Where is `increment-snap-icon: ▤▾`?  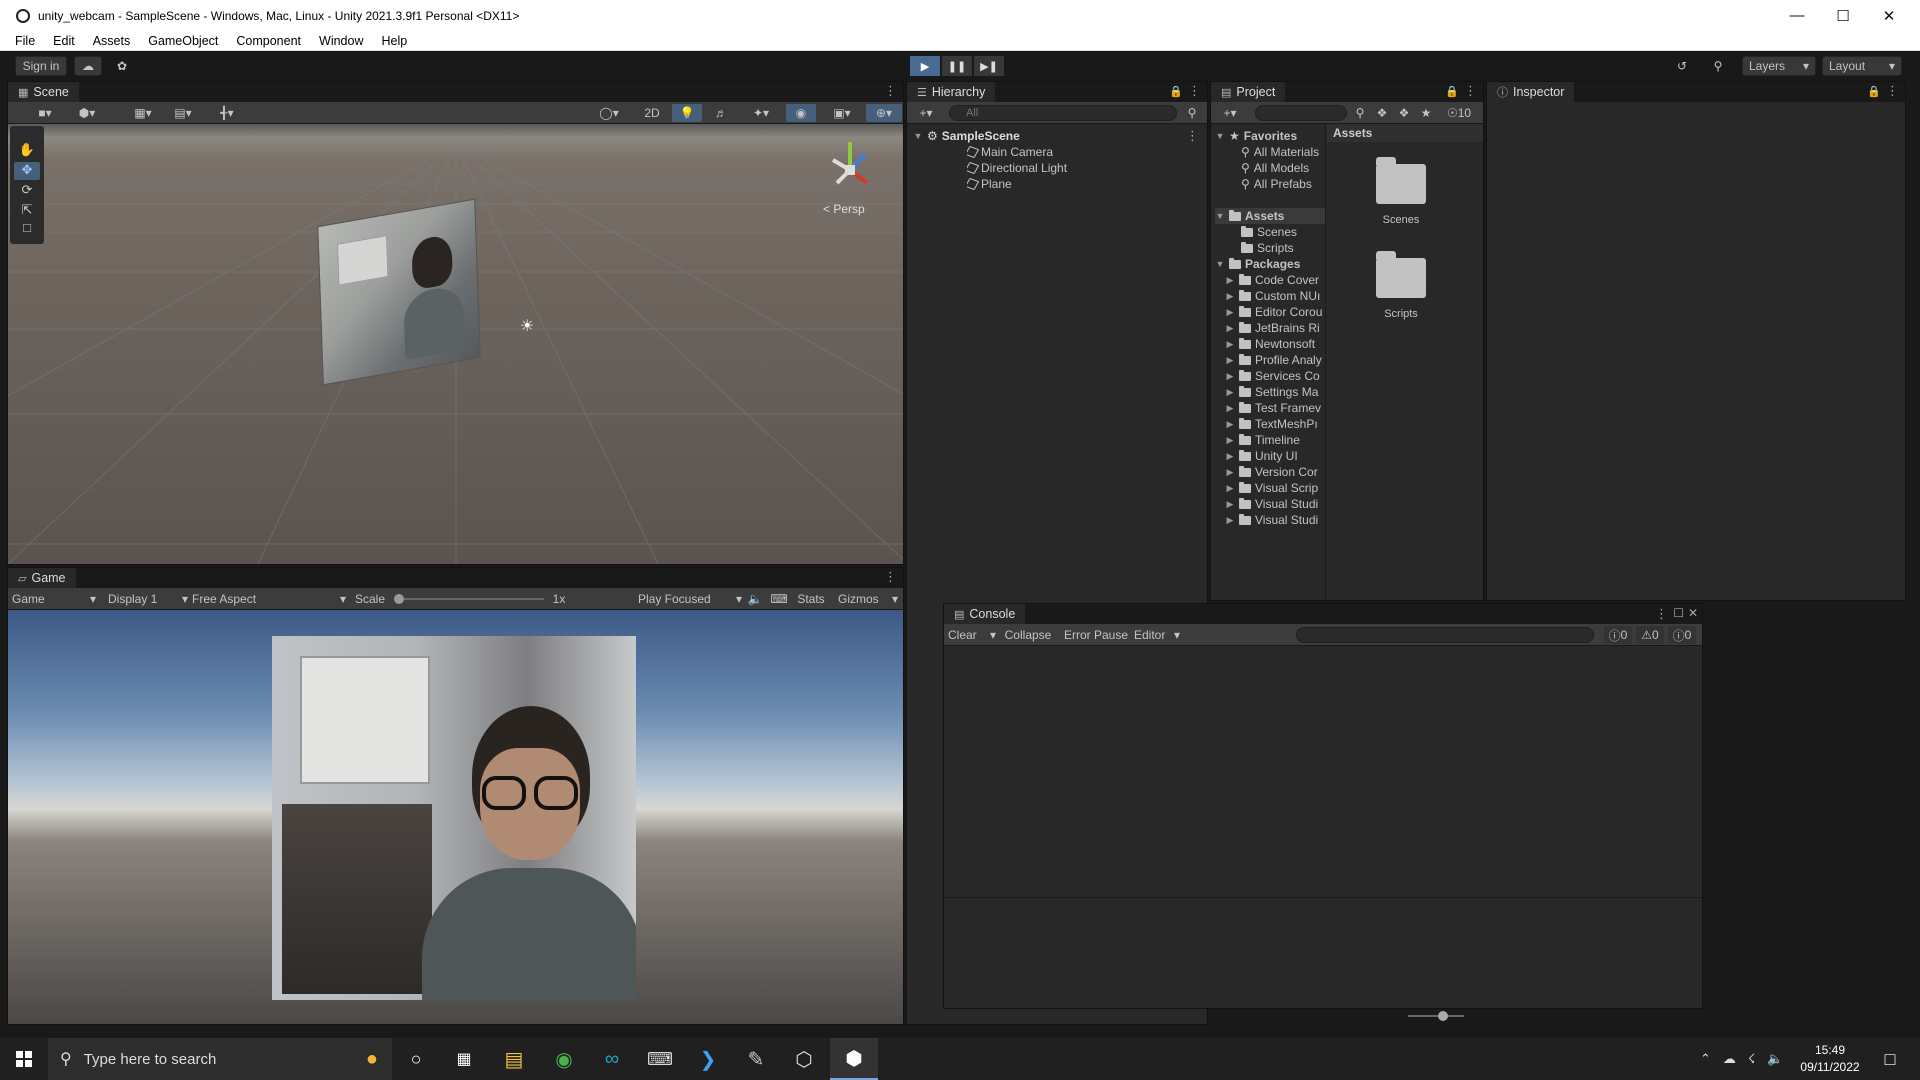
increment-snap-icon: ▤▾ is located at coordinates (183, 113).